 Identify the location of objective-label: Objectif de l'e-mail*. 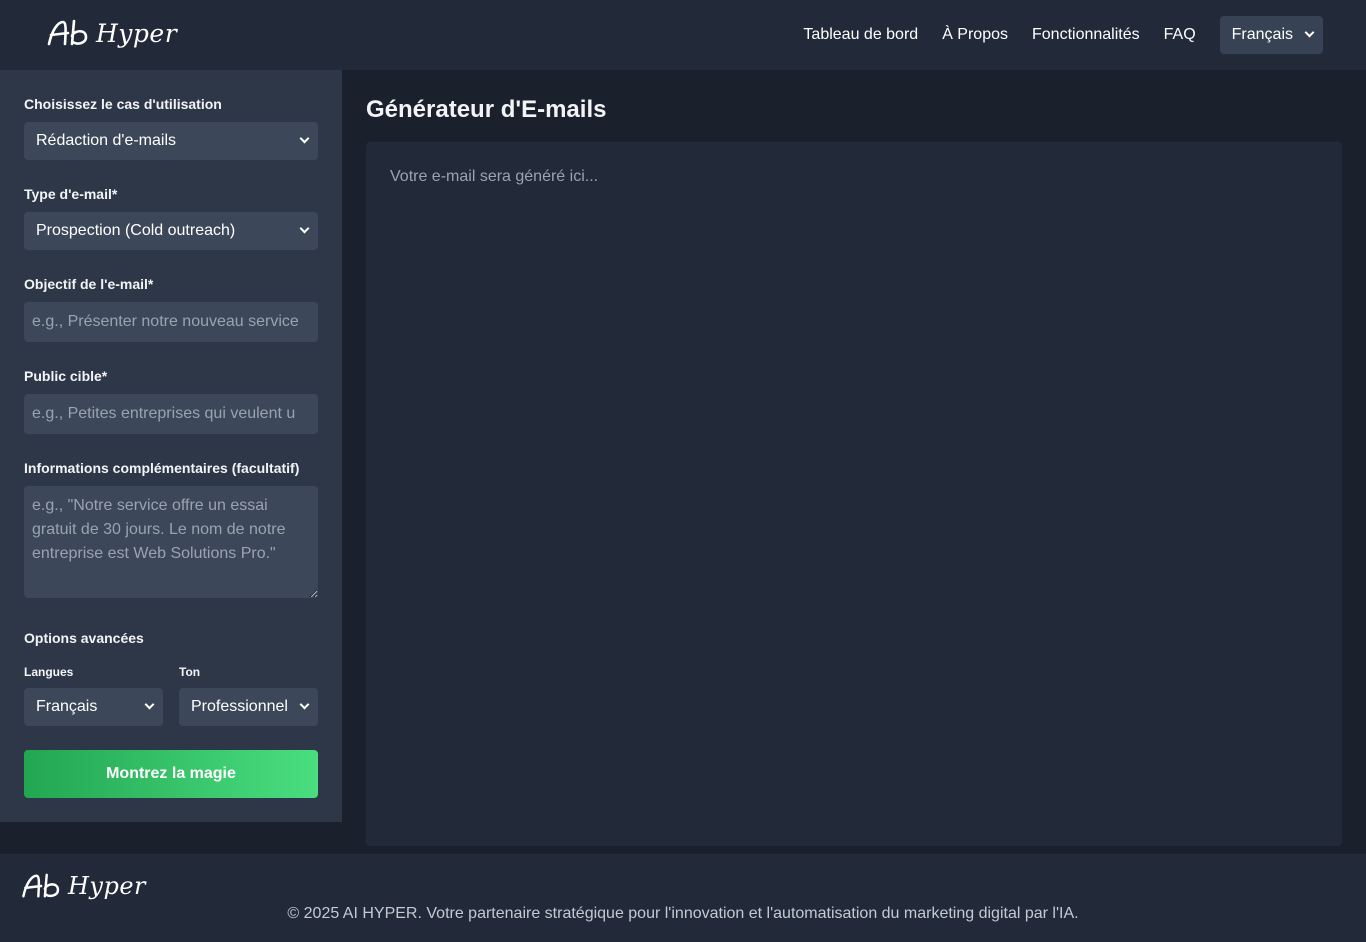
(89, 284).